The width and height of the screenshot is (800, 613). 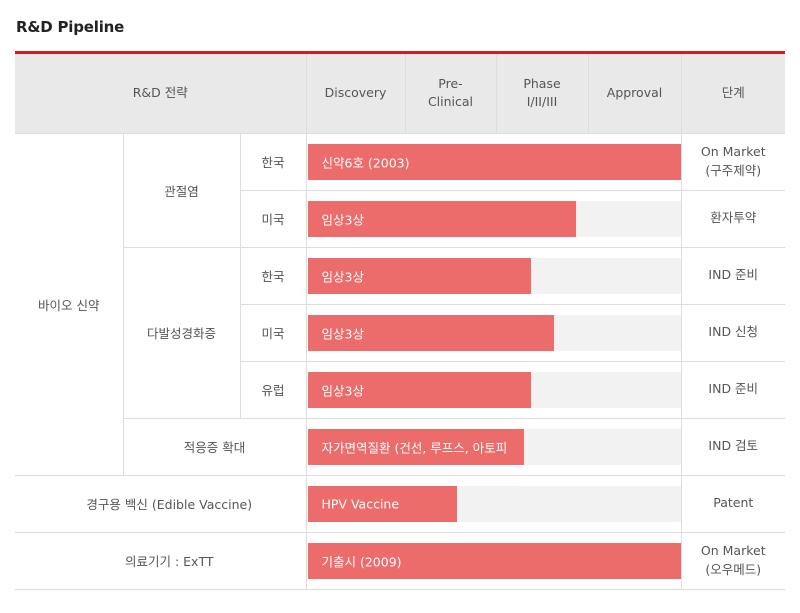 I want to click on progress-track: 신약6호 (2003), so click(x=493, y=161).